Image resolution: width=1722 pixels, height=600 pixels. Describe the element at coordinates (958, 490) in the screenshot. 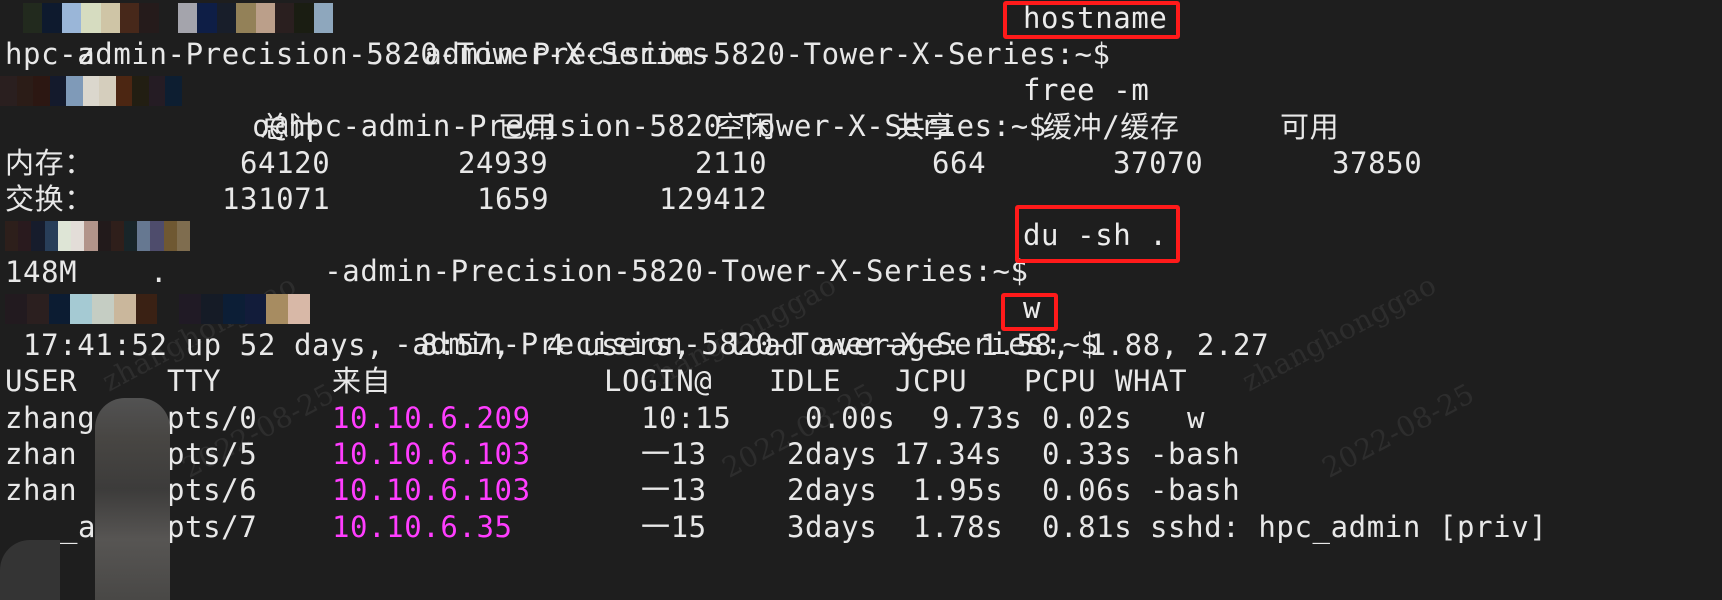

I see `w-row-jcpu: 1.95s` at that location.